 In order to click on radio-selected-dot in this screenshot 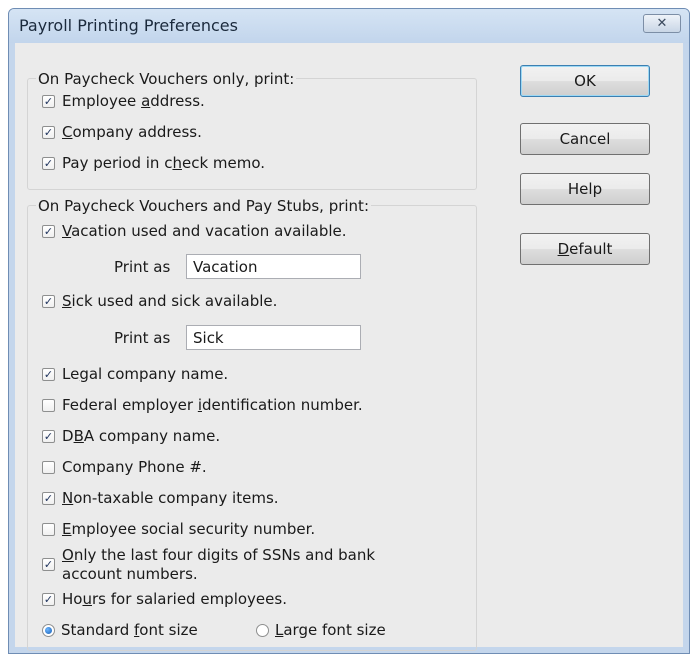, I will do `click(48, 630)`.